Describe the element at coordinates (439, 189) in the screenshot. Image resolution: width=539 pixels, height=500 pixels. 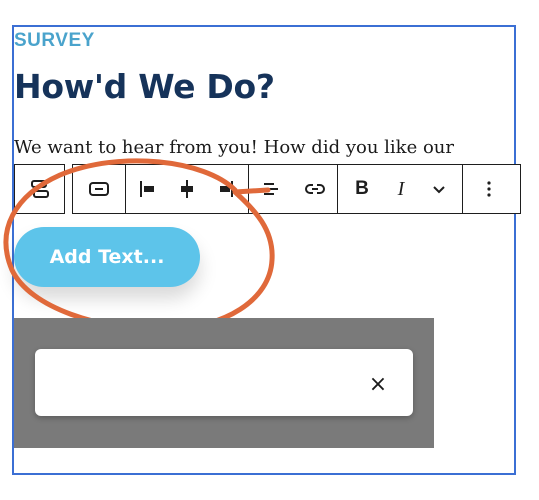
I see `chevron-down-icon` at that location.